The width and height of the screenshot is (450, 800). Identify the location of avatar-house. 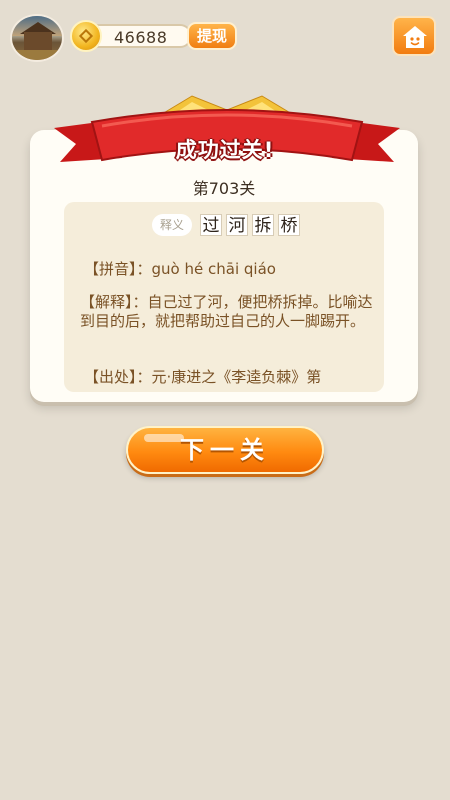
(38, 41).